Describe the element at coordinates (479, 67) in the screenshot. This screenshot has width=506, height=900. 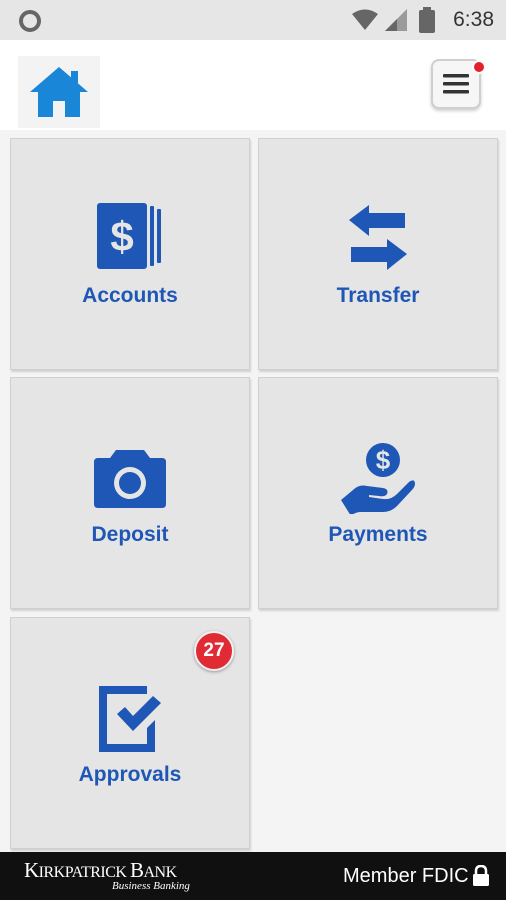
I see `notification-dot` at that location.